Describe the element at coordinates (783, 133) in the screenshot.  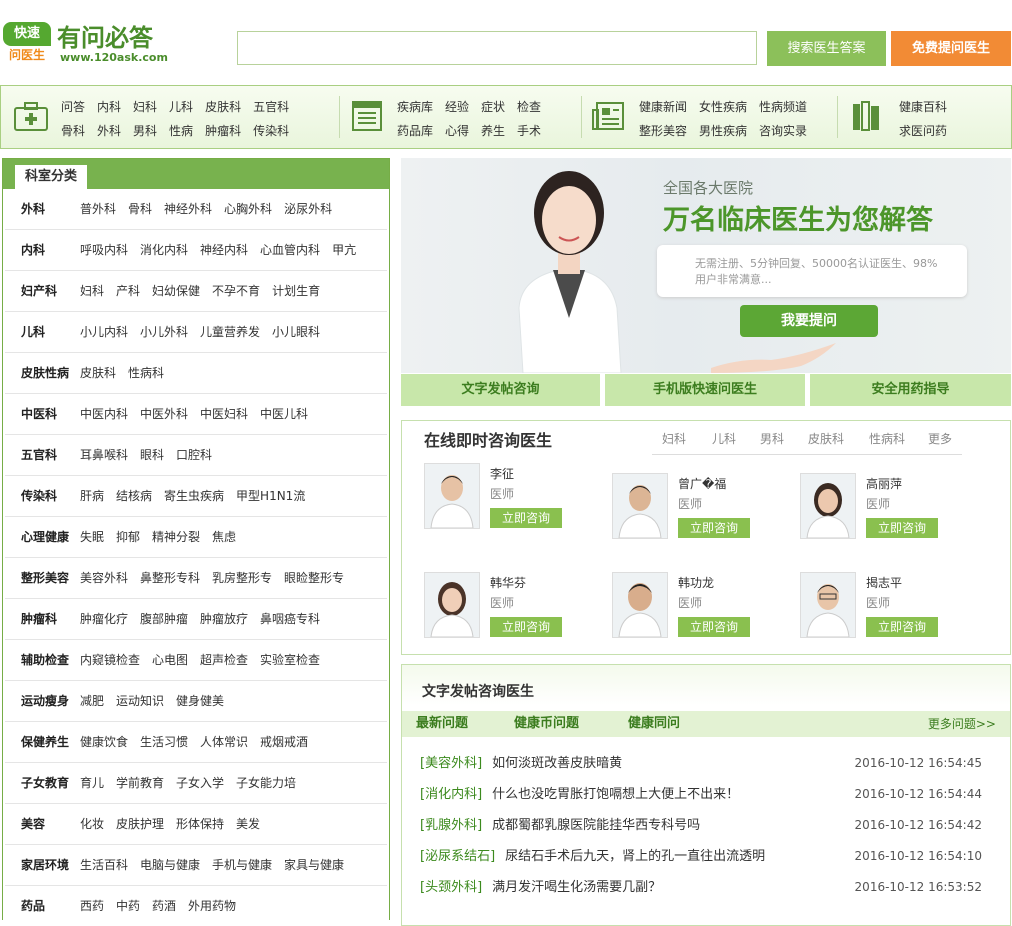
I see `nav-link: 咨询实录` at that location.